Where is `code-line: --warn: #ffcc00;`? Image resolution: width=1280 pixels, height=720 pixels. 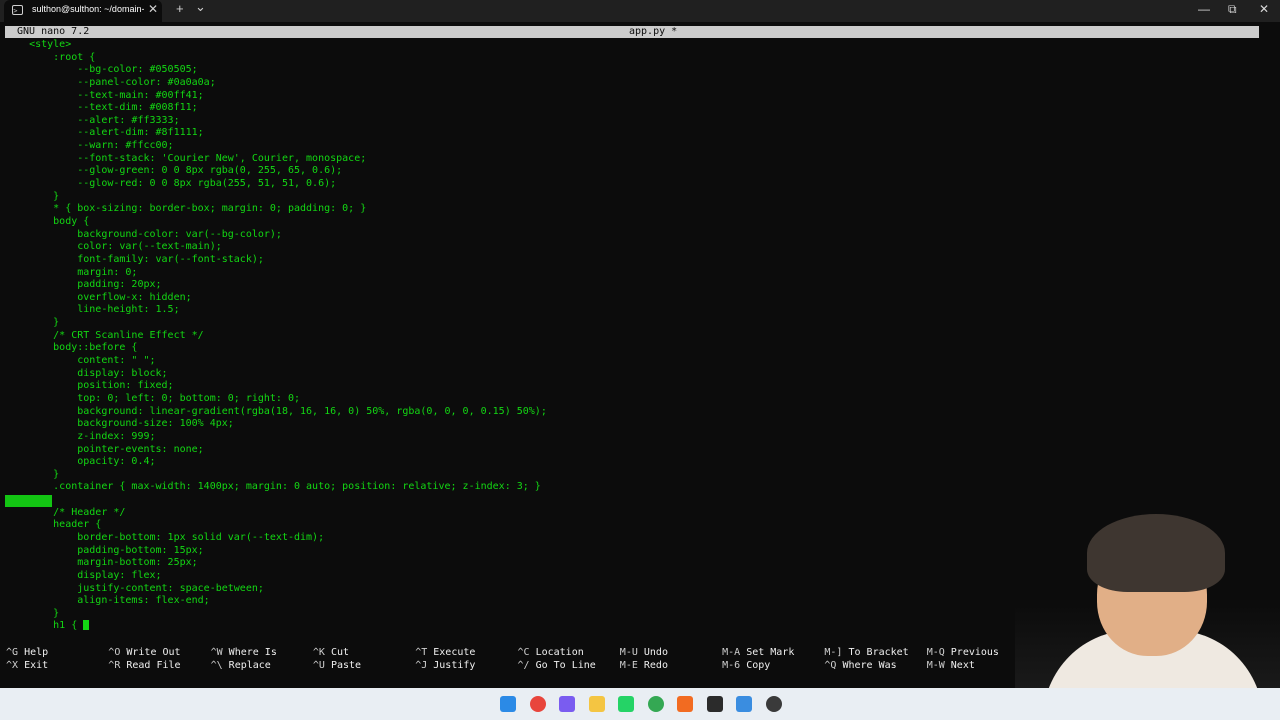
code-line: --warn: #ffcc00; is located at coordinates (89, 146).